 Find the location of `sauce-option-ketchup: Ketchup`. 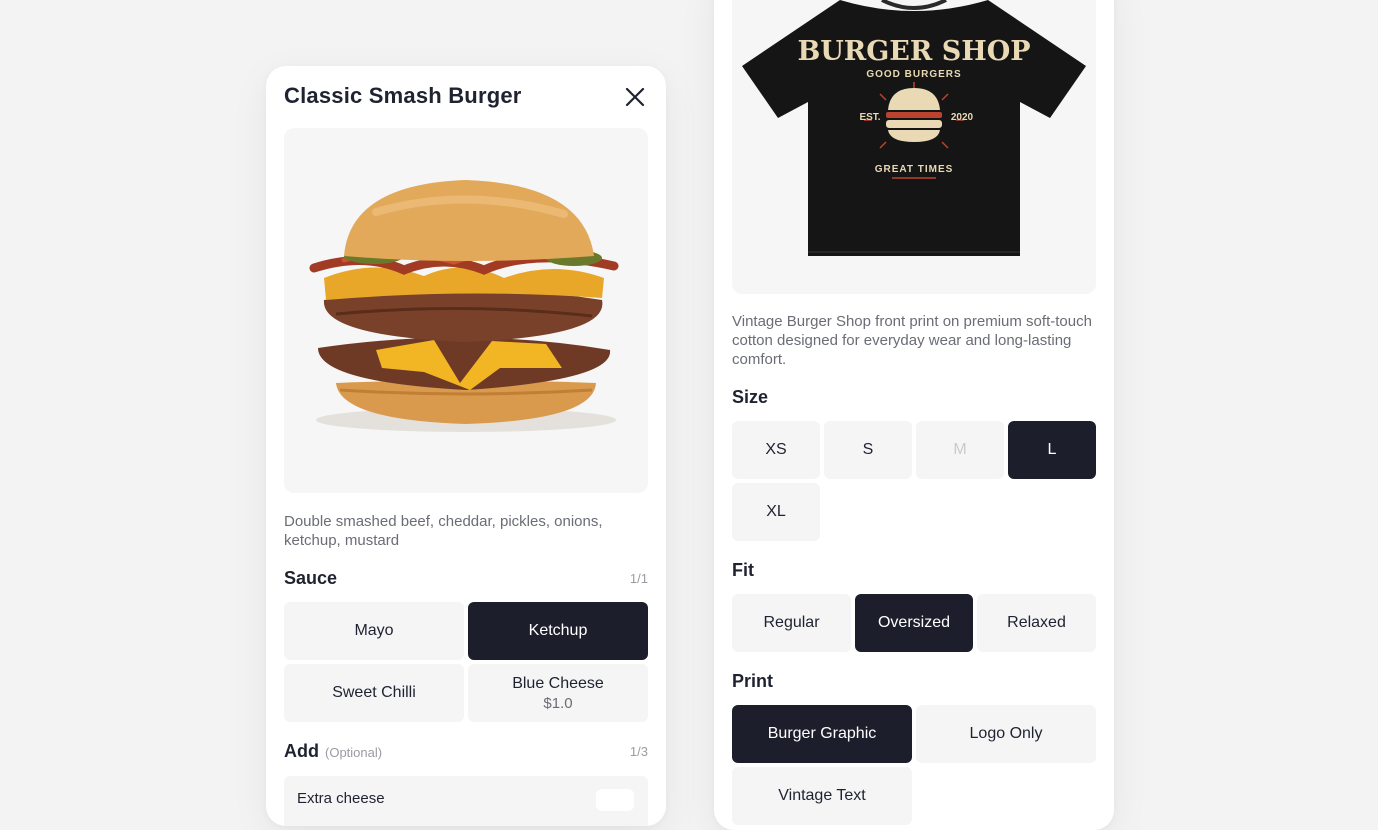

sauce-option-ketchup: Ketchup is located at coordinates (558, 631).